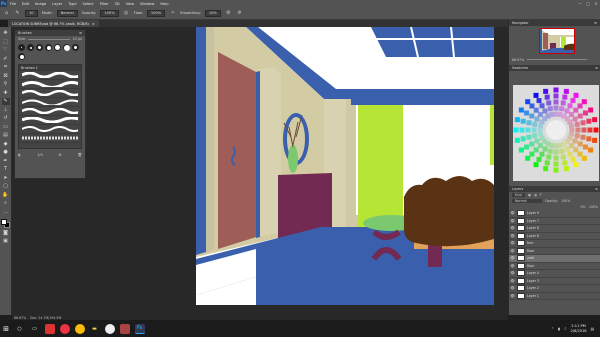  I want to click on layer-row: 👁 Layer 3, so click(554, 281).